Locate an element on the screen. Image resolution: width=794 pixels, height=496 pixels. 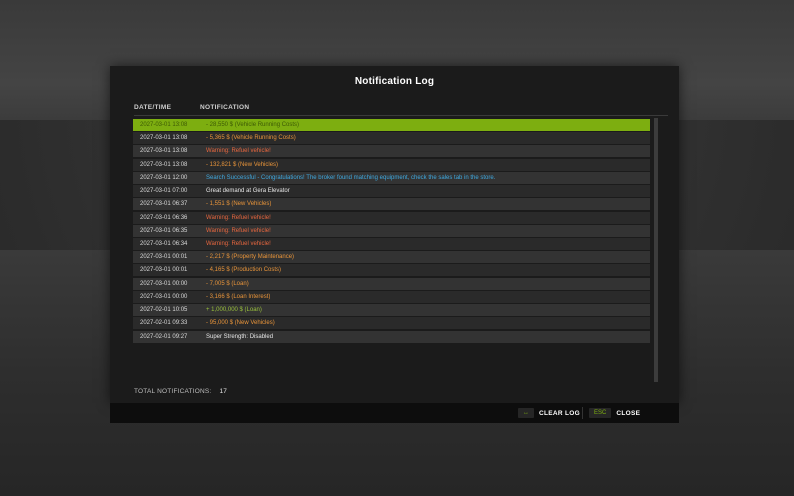
column-header-notification: NOTIFICATION is located at coordinates (225, 107).